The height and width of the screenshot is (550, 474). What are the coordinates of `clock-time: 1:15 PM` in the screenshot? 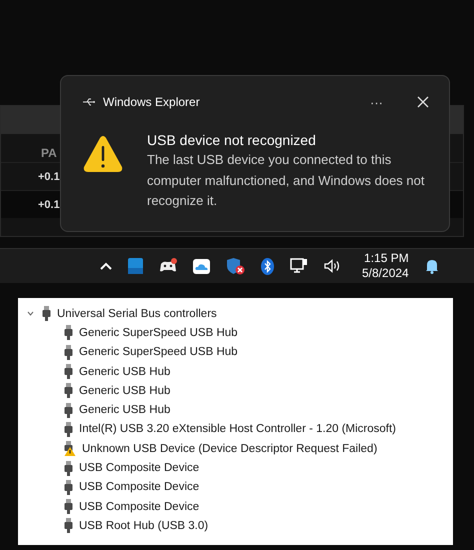 It's located at (386, 258).